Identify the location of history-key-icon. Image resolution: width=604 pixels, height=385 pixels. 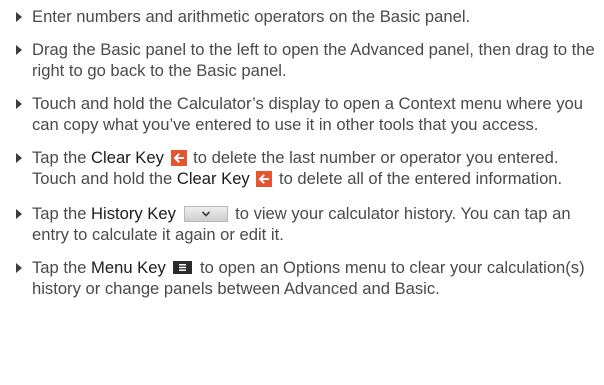
(205, 214).